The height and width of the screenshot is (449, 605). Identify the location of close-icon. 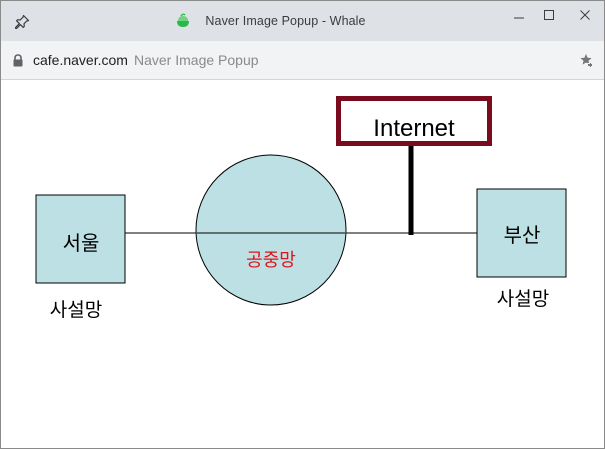
(585, 15).